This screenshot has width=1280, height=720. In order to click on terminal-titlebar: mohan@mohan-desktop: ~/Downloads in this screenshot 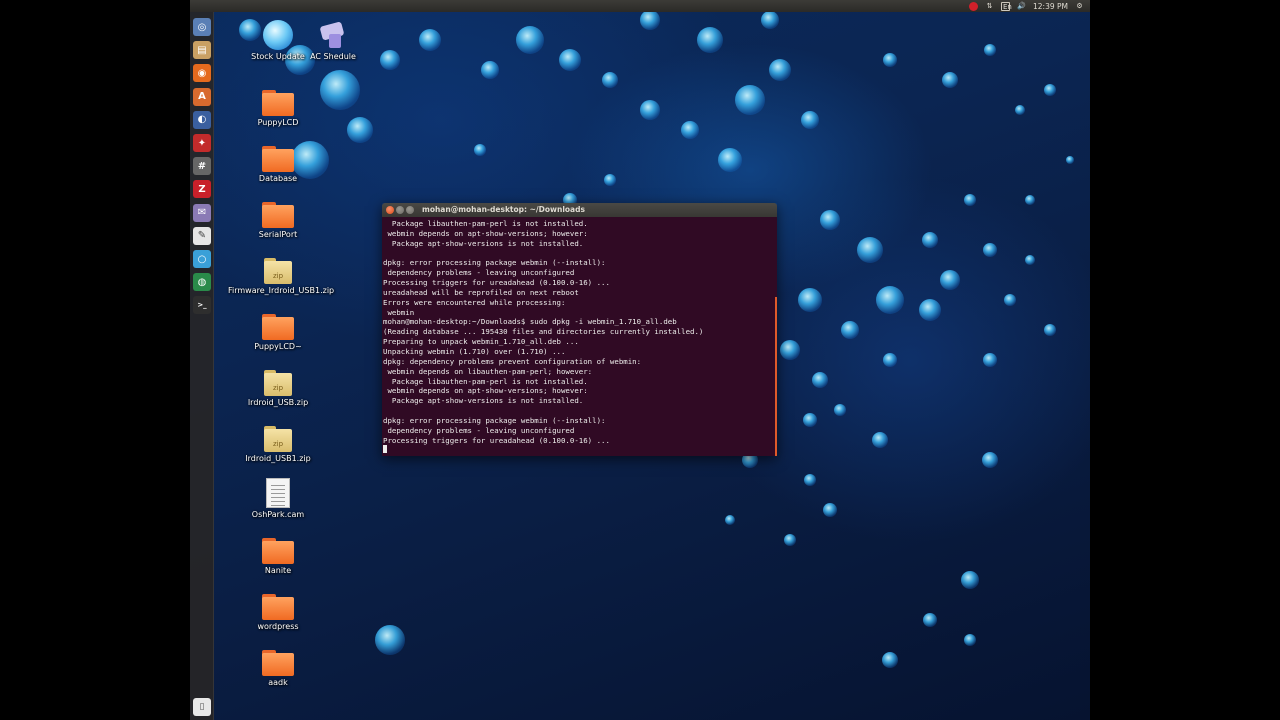, I will do `click(579, 210)`.